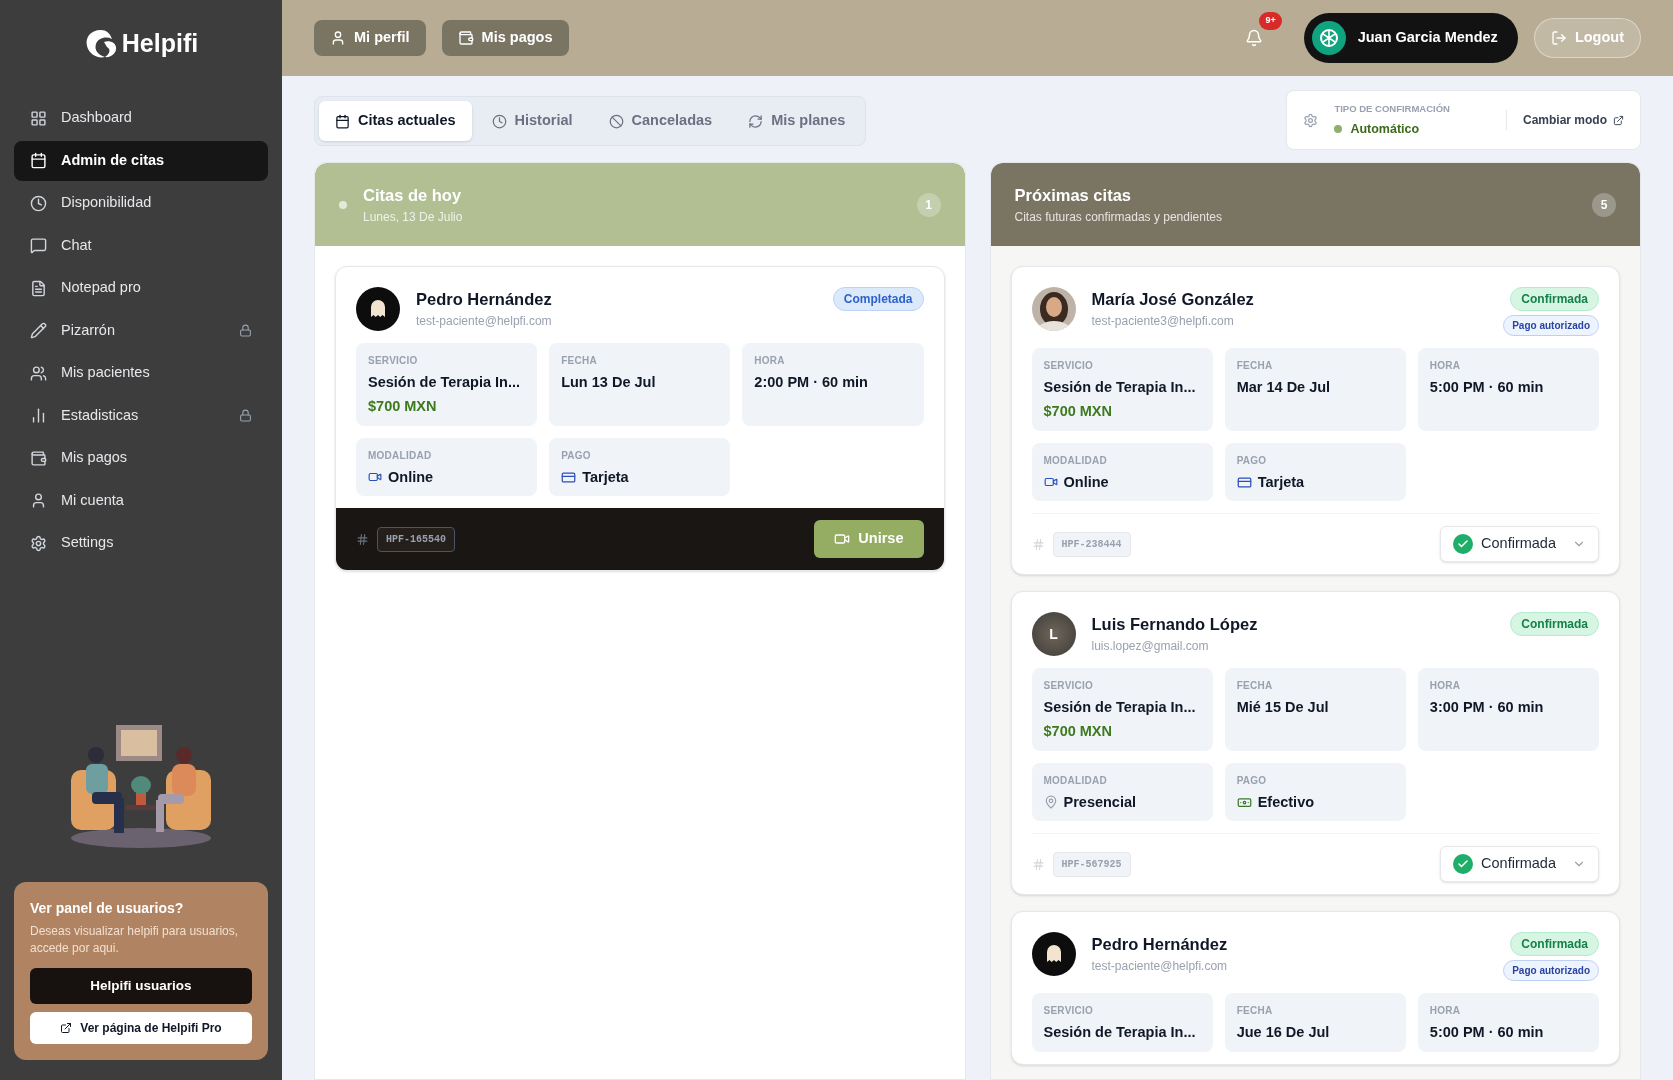 This screenshot has width=1673, height=1080. Describe the element at coordinates (141, 245) in the screenshot. I see `nav-item: Chat` at that location.